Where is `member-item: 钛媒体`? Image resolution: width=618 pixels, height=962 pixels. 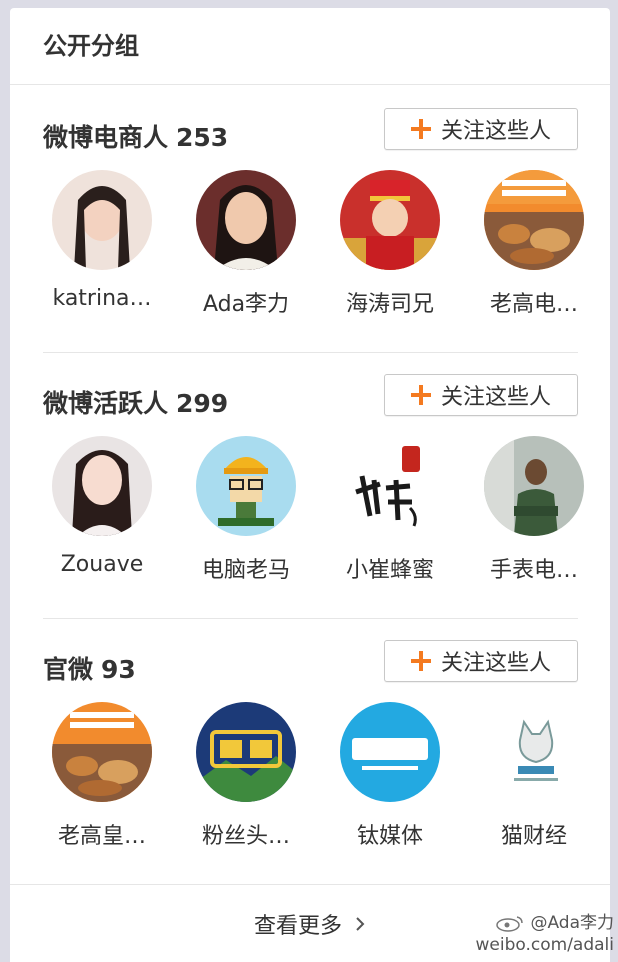
member-item: 钛媒体 is located at coordinates (390, 776).